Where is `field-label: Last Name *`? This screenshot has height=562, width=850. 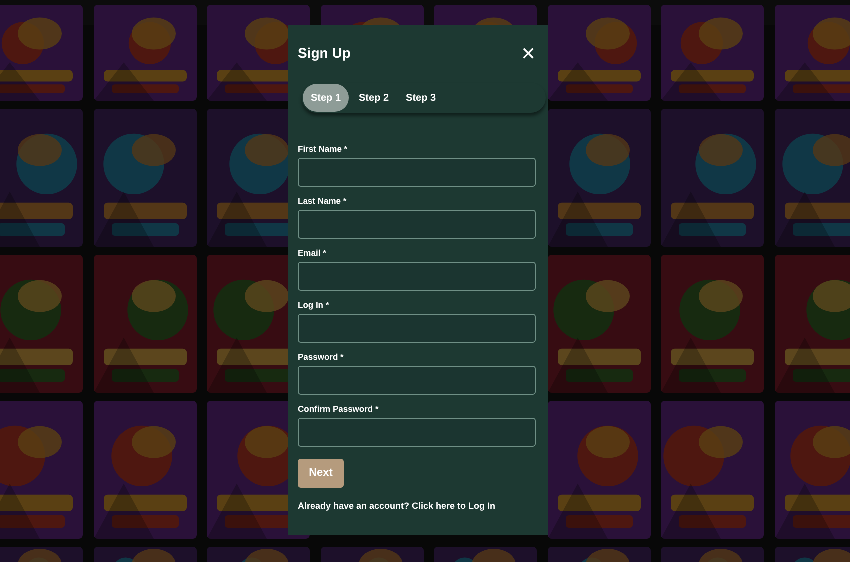 field-label: Last Name * is located at coordinates (323, 201).